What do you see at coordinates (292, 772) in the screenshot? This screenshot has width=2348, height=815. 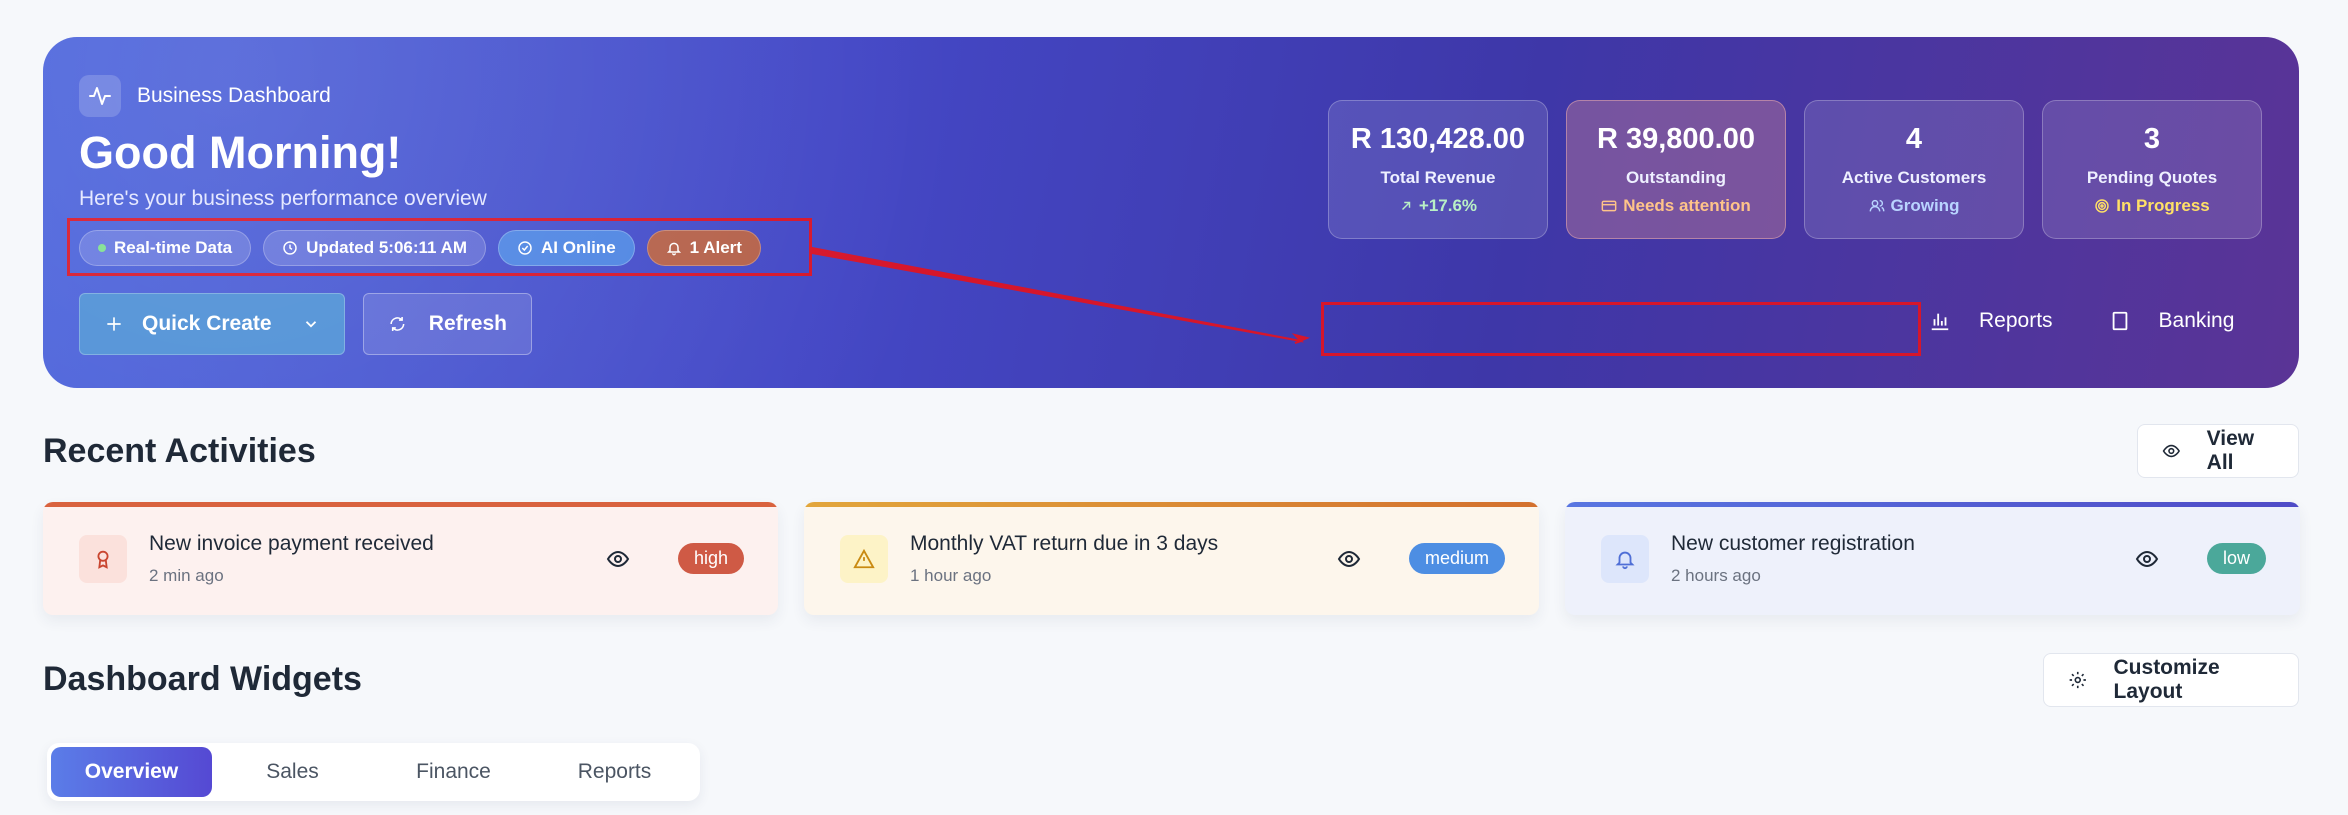 I see `tab-sales: Sales` at bounding box center [292, 772].